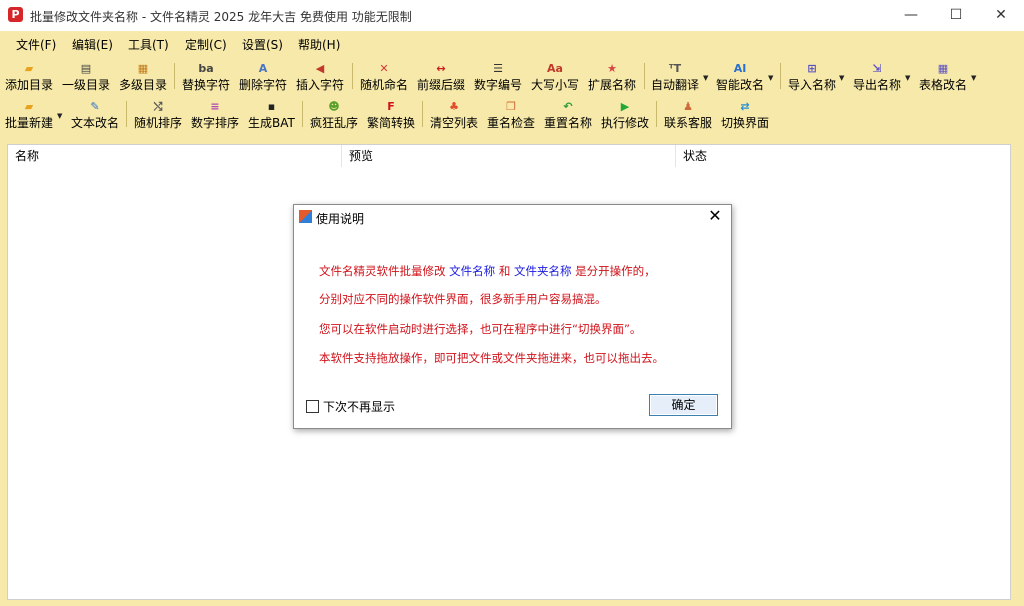 Image resolution: width=1024 pixels, height=606 pixels. I want to click on extension-icon: ★, so click(612, 68).